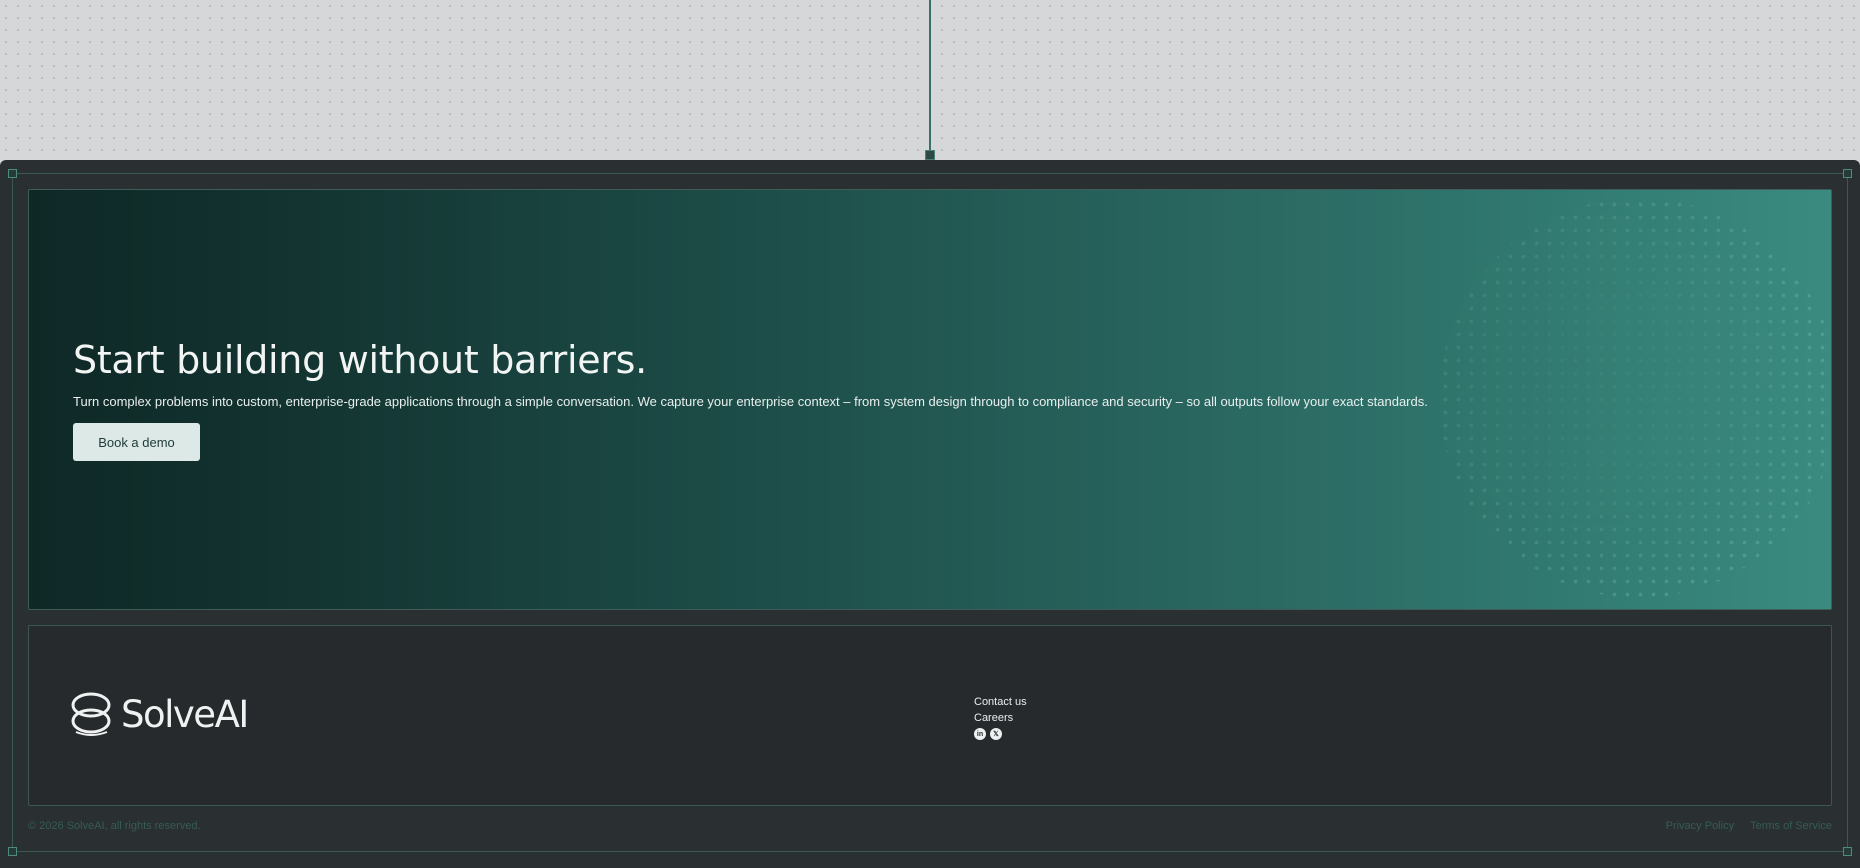 This screenshot has height=868, width=1860. What do you see at coordinates (136, 442) in the screenshot?
I see `book-demo-button: Book a demo` at bounding box center [136, 442].